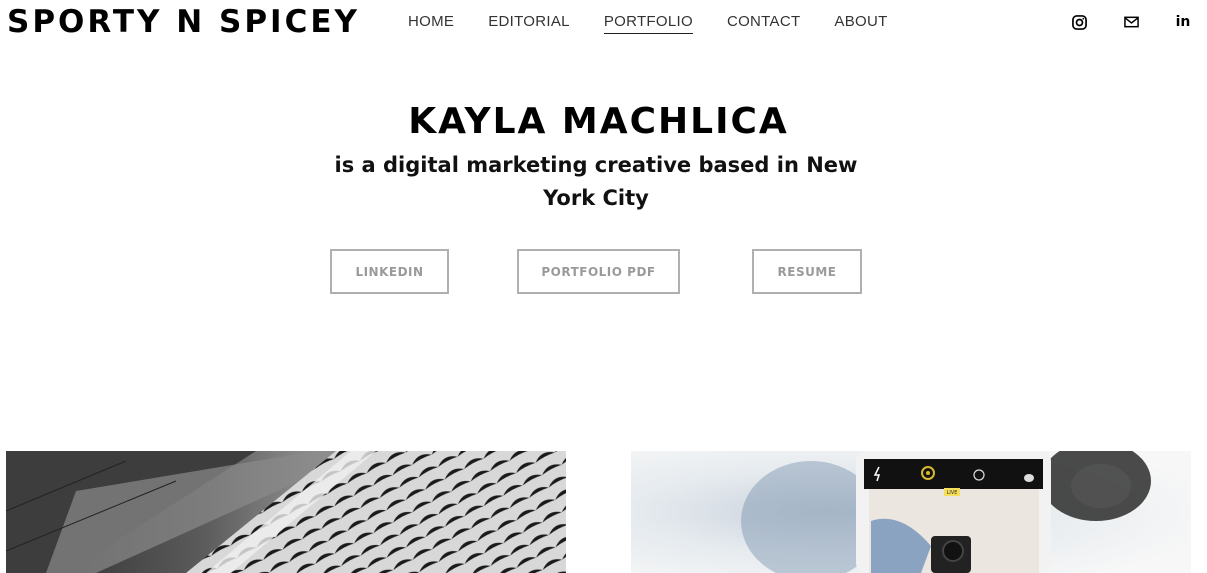  What do you see at coordinates (598, 271) in the screenshot?
I see `portfolio-pdf-button: PORTFOLIO PDF` at bounding box center [598, 271].